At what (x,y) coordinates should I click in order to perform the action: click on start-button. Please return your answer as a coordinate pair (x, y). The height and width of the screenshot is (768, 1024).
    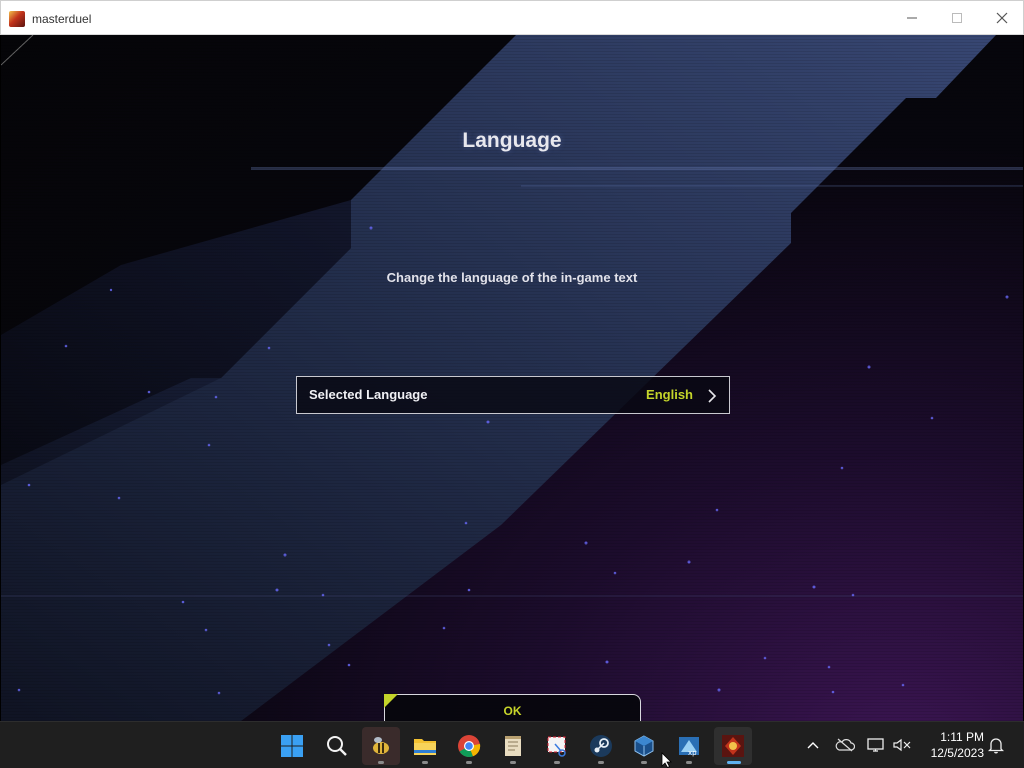
    Looking at the image, I should click on (292, 746).